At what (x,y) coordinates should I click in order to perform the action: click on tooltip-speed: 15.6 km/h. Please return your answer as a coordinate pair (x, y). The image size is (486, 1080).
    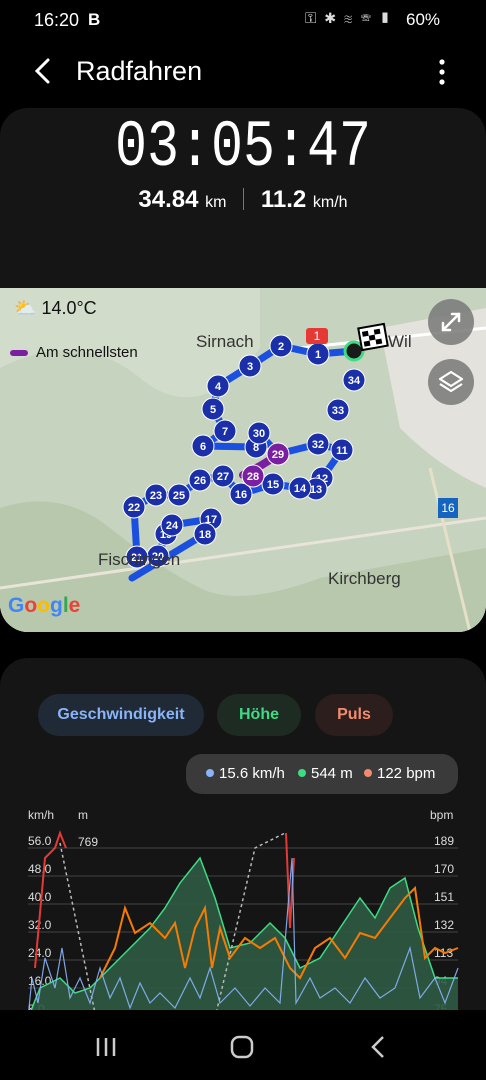
    Looking at the image, I should click on (245, 773).